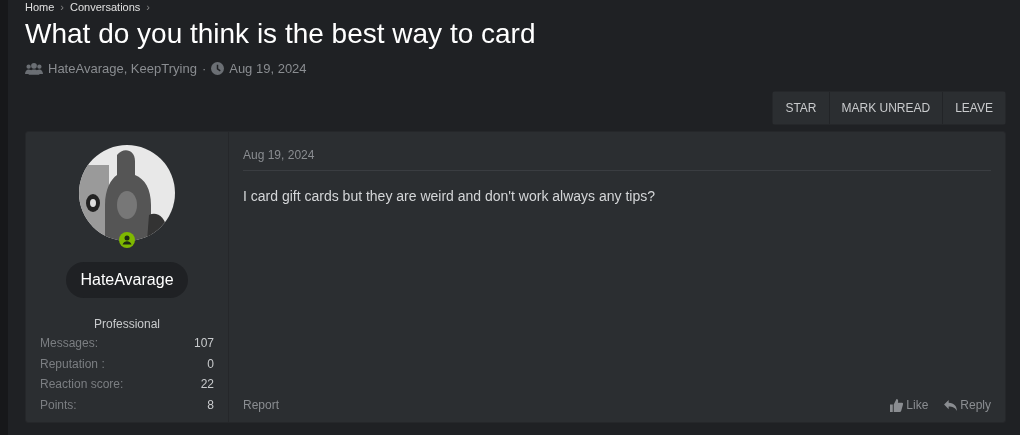 This screenshot has height=435, width=1020. What do you see at coordinates (897, 405) in the screenshot?
I see `thumbs-up-icon` at bounding box center [897, 405].